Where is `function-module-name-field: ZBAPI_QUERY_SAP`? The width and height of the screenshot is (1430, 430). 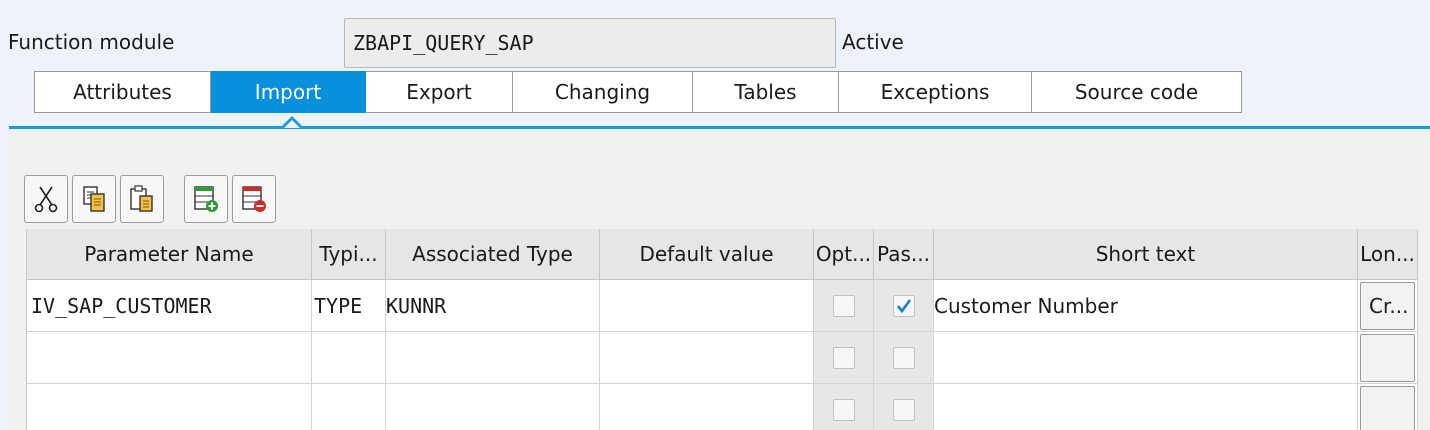 function-module-name-field: ZBAPI_QUERY_SAP is located at coordinates (590, 43).